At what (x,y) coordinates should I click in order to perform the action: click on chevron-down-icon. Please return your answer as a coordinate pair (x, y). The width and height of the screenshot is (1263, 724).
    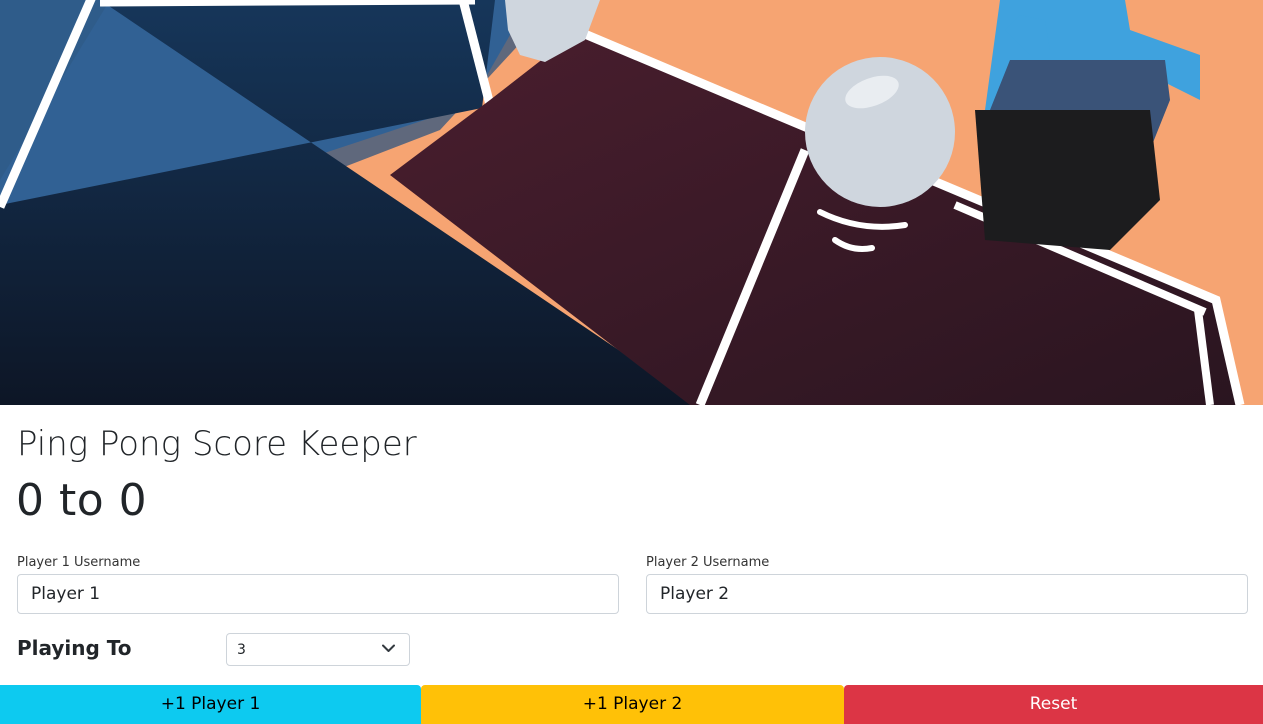
    Looking at the image, I should click on (388, 648).